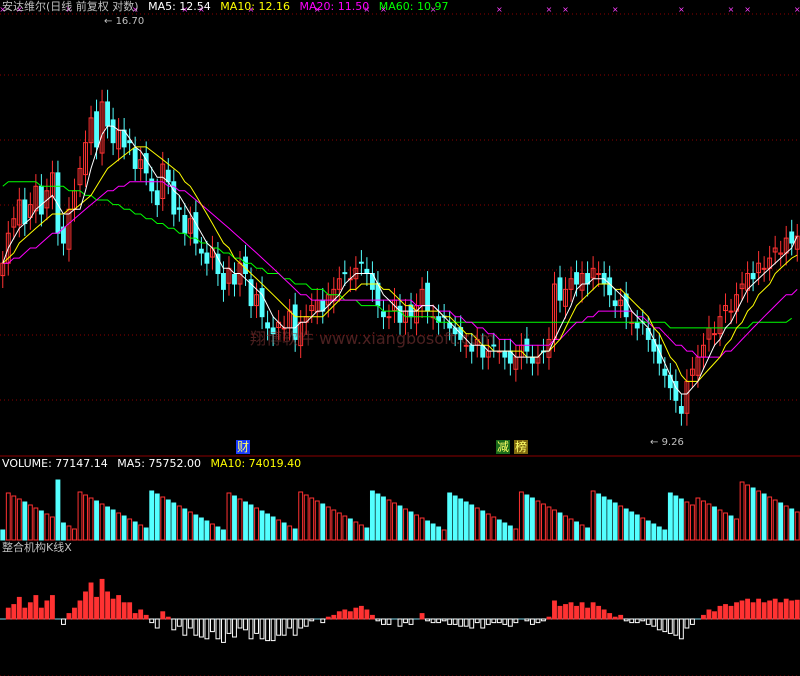  What do you see at coordinates (503, 447) in the screenshot?
I see `event-marker-jian: 减` at bounding box center [503, 447].